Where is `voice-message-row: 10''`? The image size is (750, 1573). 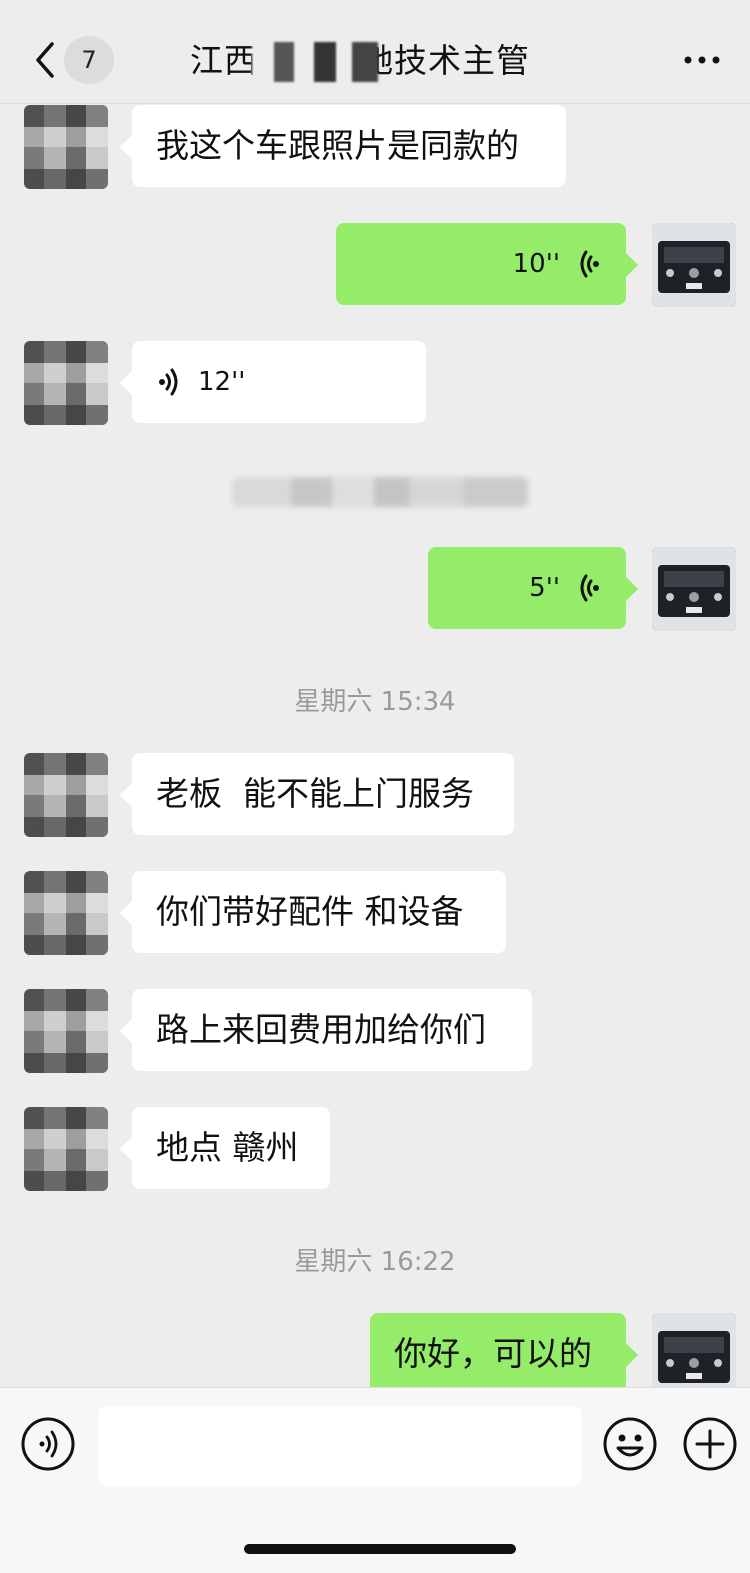
voice-message-row: 10'' is located at coordinates (481, 264).